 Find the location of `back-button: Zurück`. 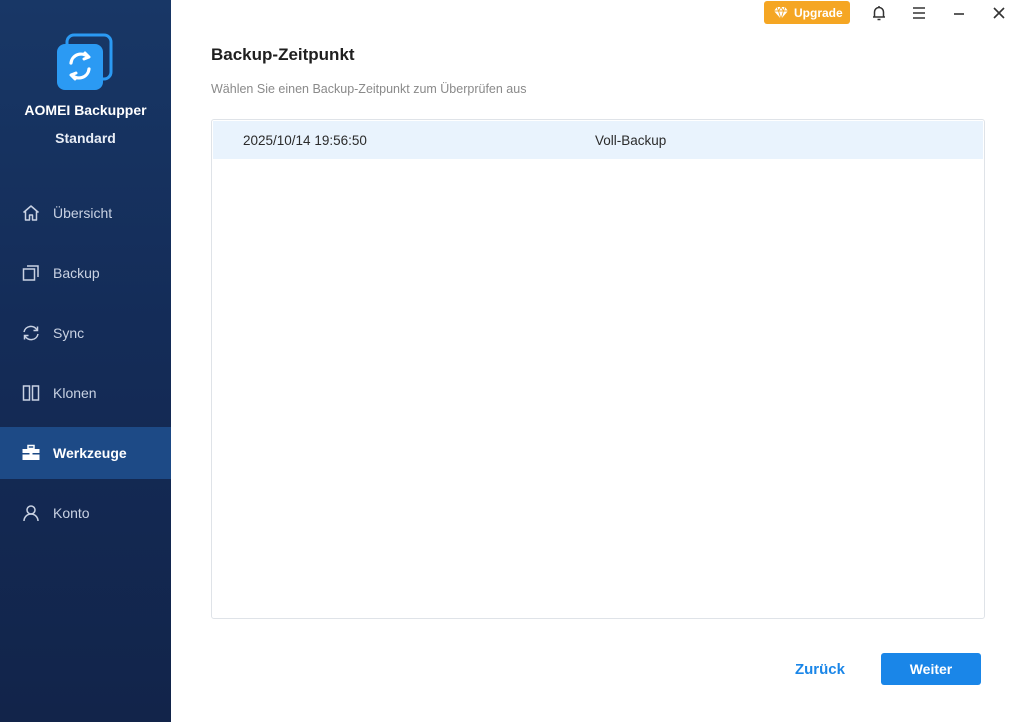

back-button: Zurück is located at coordinates (820, 669).